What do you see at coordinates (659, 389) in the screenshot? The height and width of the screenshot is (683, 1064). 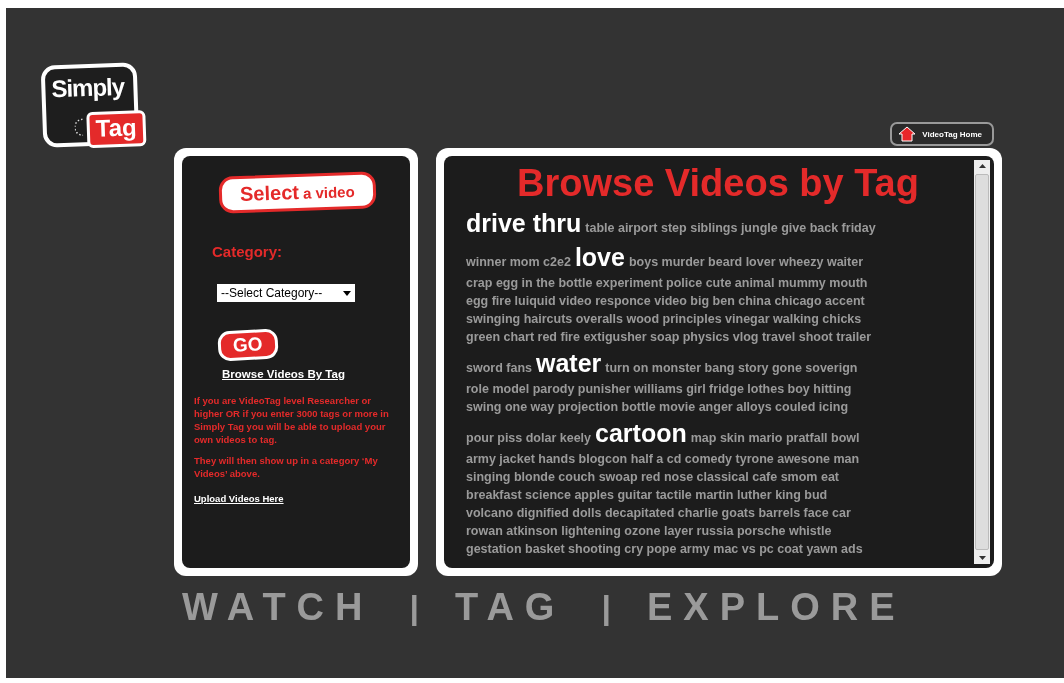 I see `keyword-list-text: role model parody punisher williams girl fridge lothes boy hitting` at bounding box center [659, 389].